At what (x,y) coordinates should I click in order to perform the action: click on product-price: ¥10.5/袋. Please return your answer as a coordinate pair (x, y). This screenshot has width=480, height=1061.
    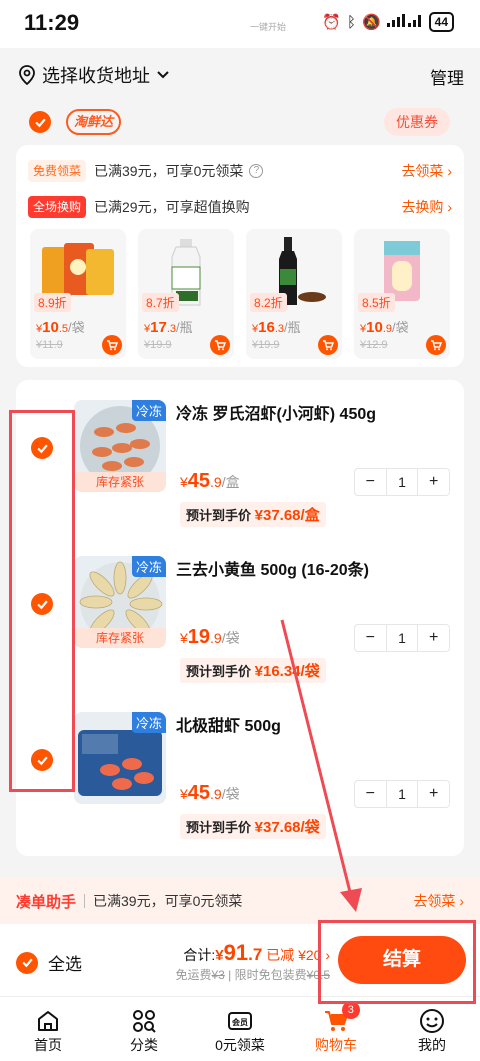
    Looking at the image, I should click on (60, 327).